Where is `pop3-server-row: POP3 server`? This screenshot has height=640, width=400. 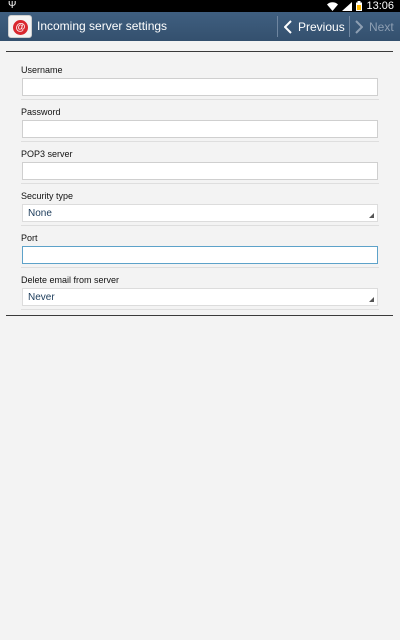 pop3-server-row: POP3 server is located at coordinates (200, 163).